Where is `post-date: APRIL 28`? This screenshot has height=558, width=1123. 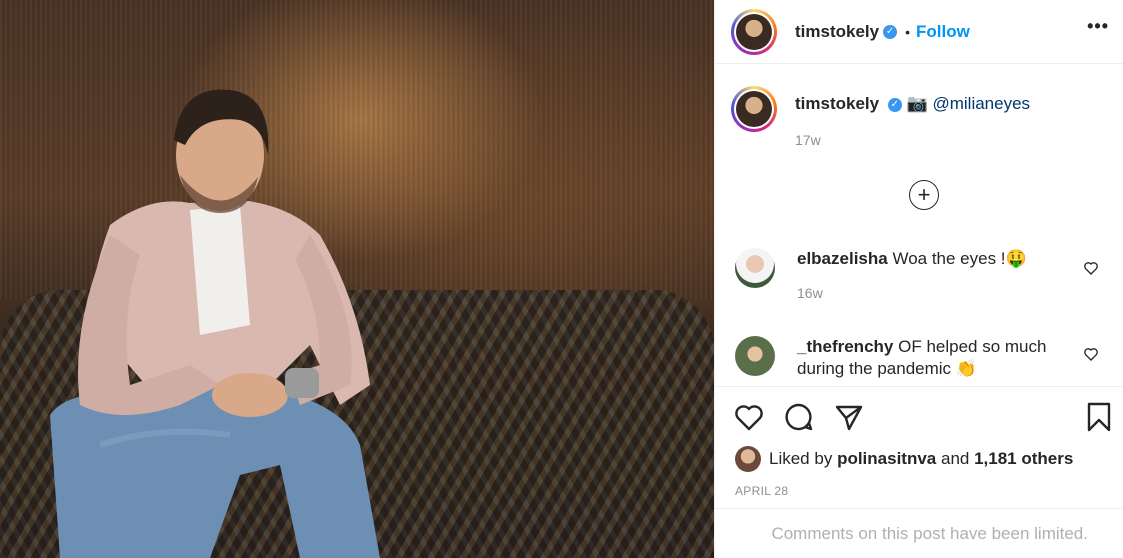
post-date: APRIL 28 is located at coordinates (761, 491).